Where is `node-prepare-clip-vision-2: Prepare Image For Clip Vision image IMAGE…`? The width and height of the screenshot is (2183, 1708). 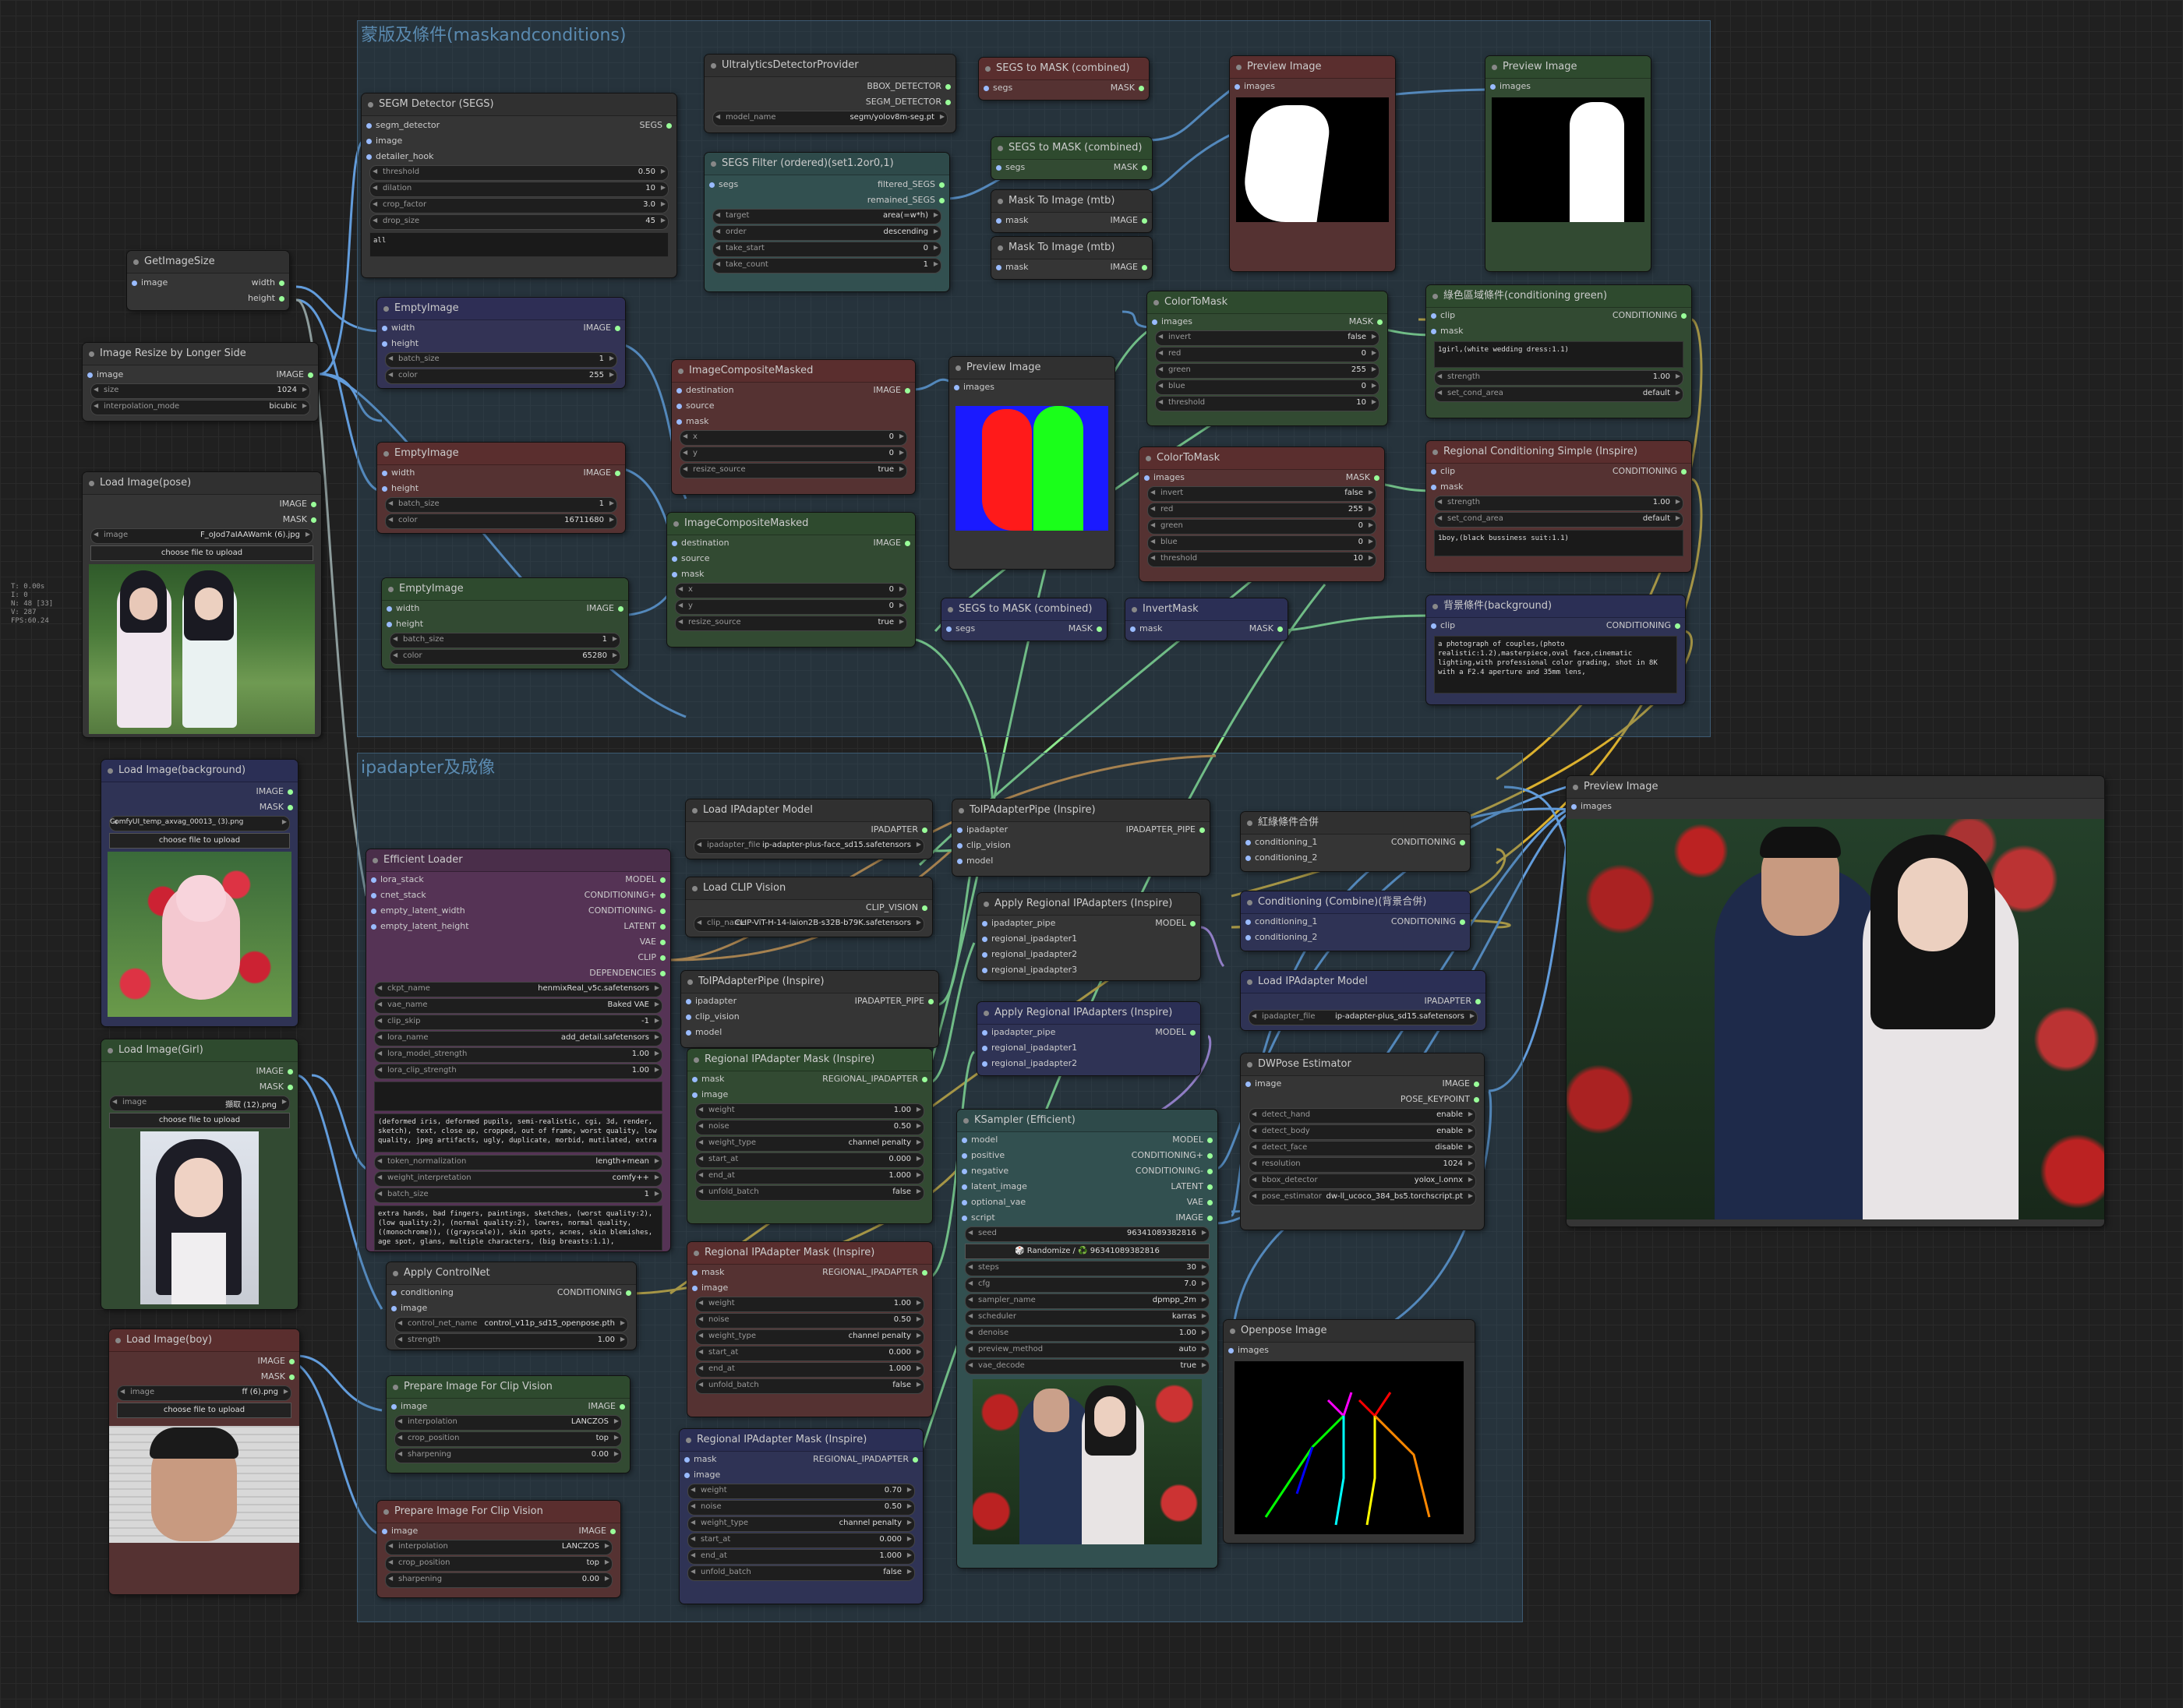
node-prepare-clip-vision-2: Prepare Image For Clip Vision image IMAGE… is located at coordinates (498, 1549).